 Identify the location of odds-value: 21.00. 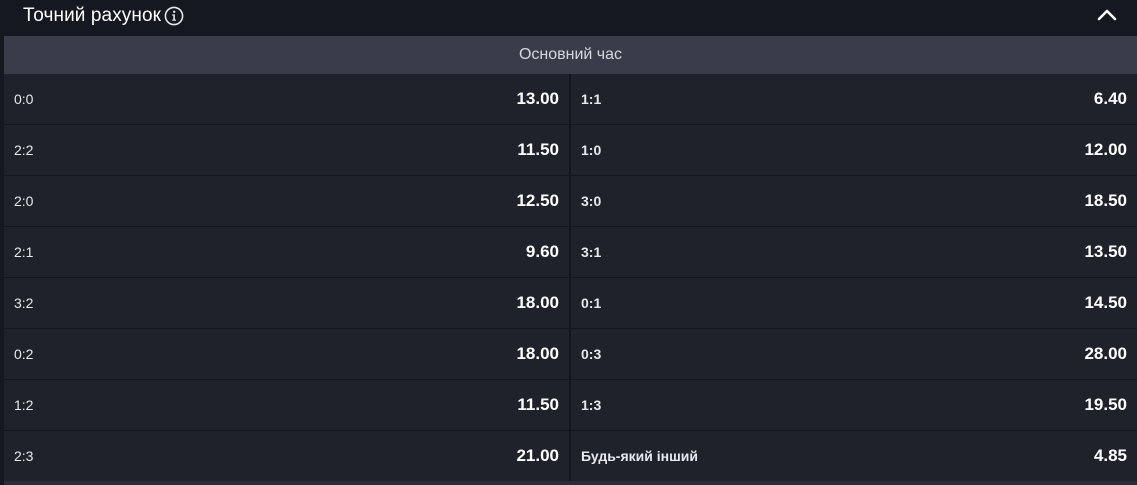
(537, 455).